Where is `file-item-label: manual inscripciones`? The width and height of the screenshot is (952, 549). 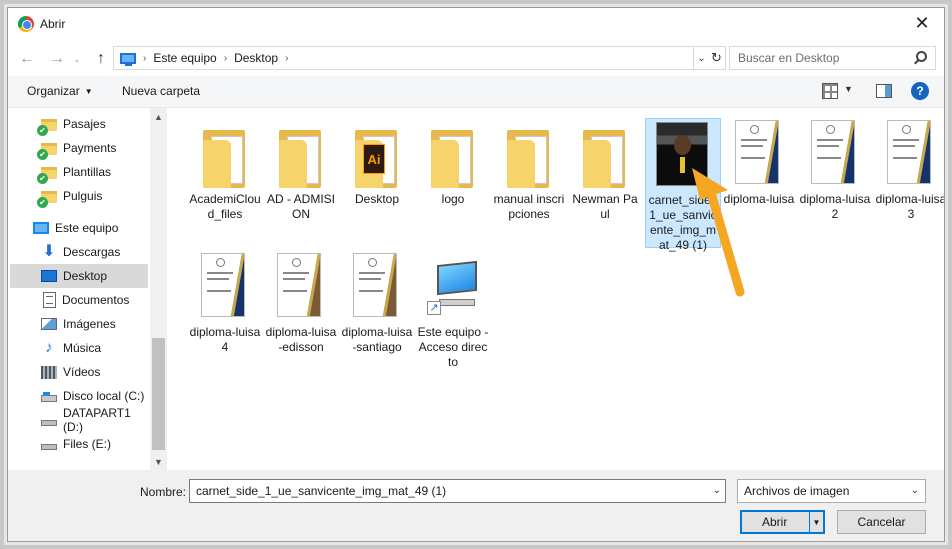
file-item-label: manual inscripciones is located at coordinates (529, 206).